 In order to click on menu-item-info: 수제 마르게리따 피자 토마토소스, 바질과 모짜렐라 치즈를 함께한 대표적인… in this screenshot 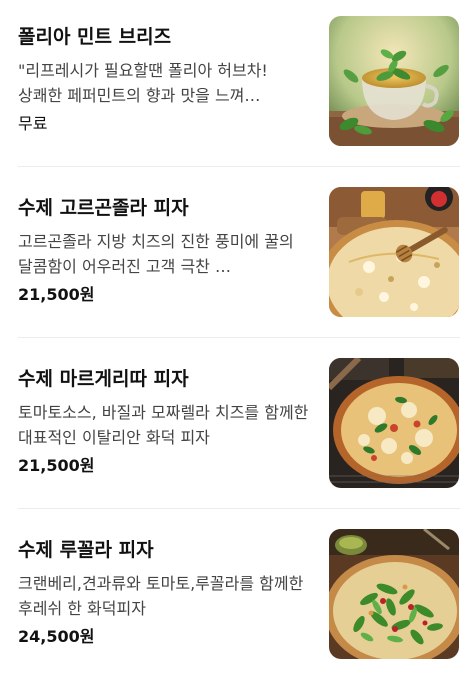, I will do `click(164, 417)`.